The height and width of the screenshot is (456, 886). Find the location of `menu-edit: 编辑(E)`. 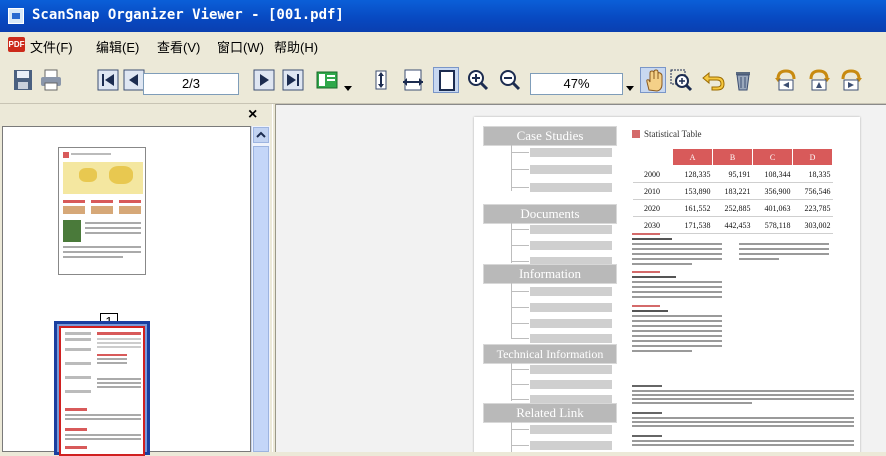

menu-edit: 编辑(E) is located at coordinates (117, 46).